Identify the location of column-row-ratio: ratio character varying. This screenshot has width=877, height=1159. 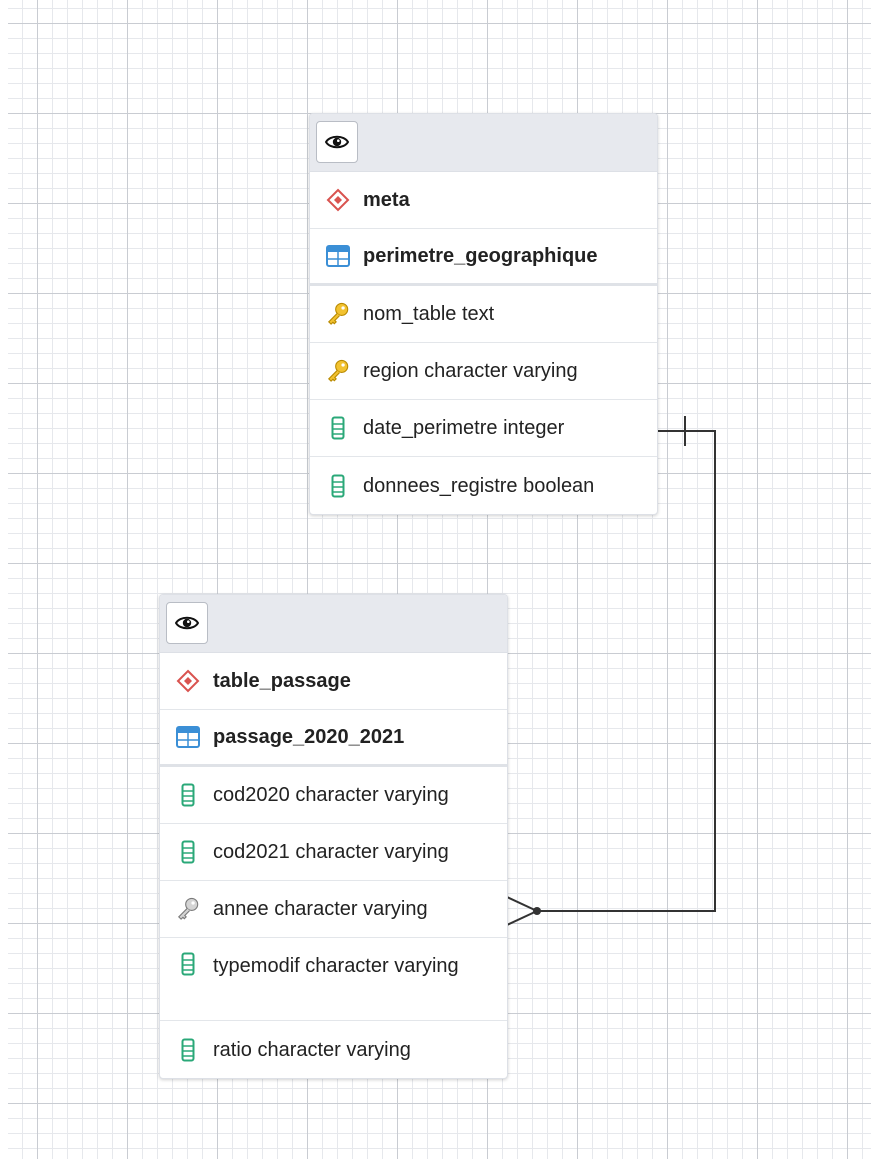
(333, 1049).